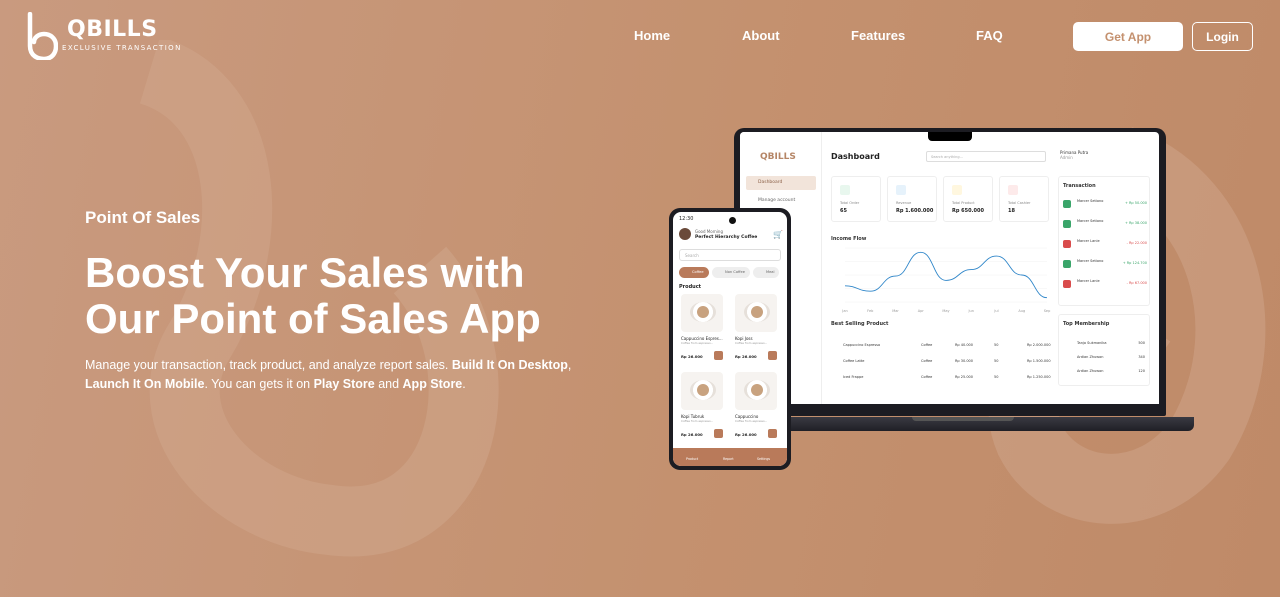  I want to click on stat-card-orders: Total Order 65, so click(856, 199).